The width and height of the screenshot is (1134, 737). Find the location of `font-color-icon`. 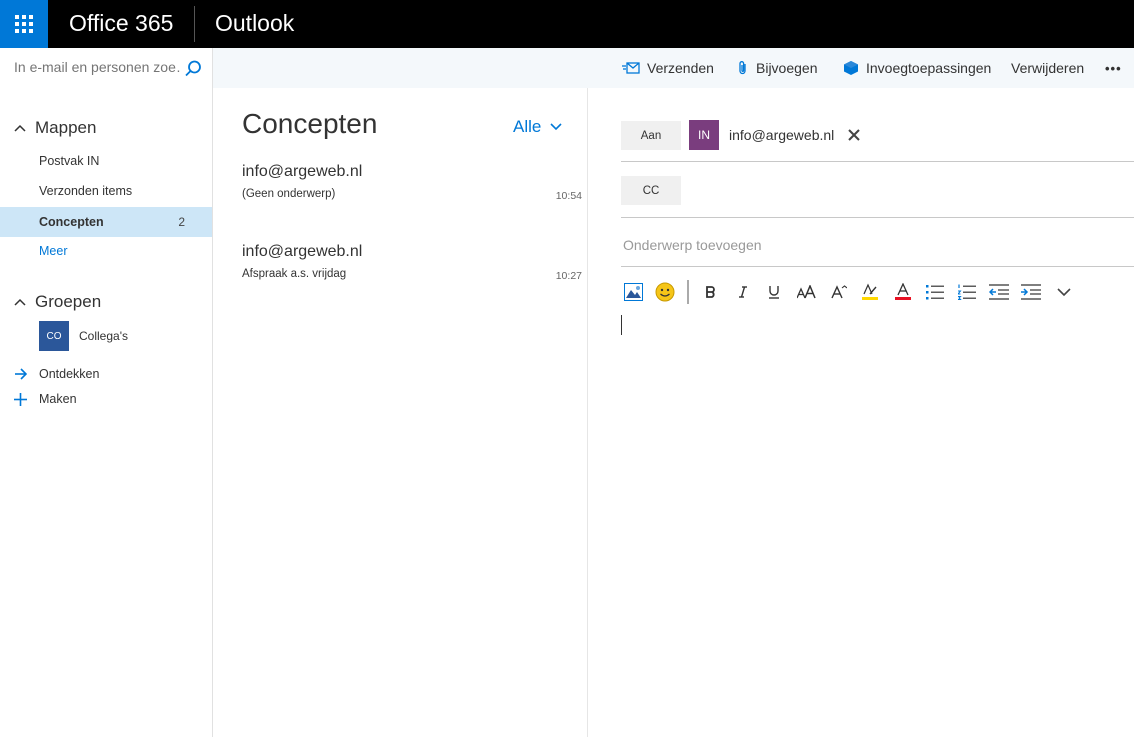

font-color-icon is located at coordinates (903, 291).